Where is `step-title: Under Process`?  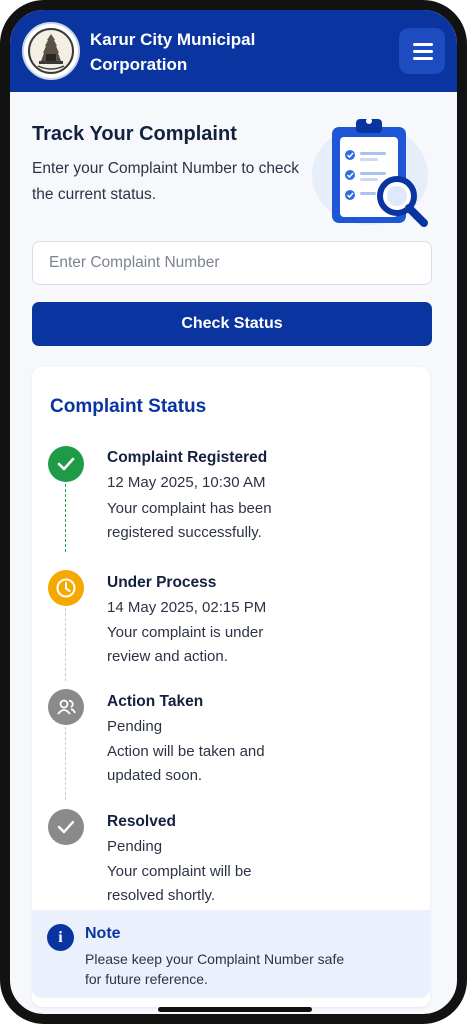
step-title: Under Process is located at coordinates (162, 582).